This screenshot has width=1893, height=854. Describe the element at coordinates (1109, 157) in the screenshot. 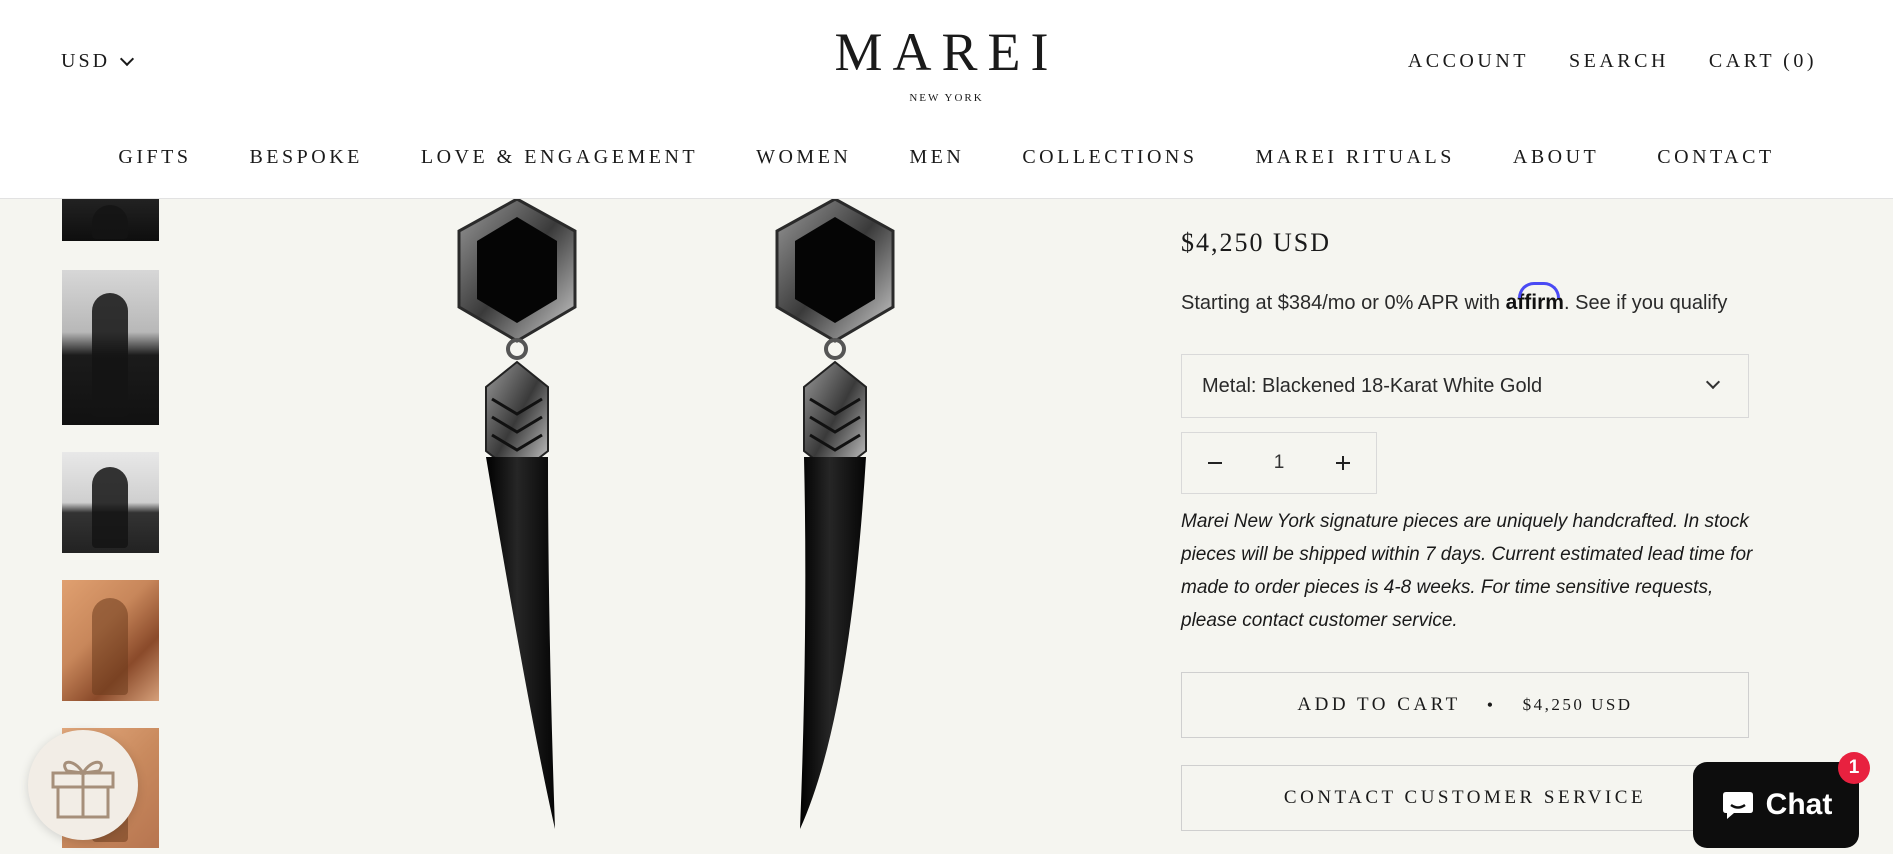

I see `nav-item-collections: COLLECTIONS` at that location.